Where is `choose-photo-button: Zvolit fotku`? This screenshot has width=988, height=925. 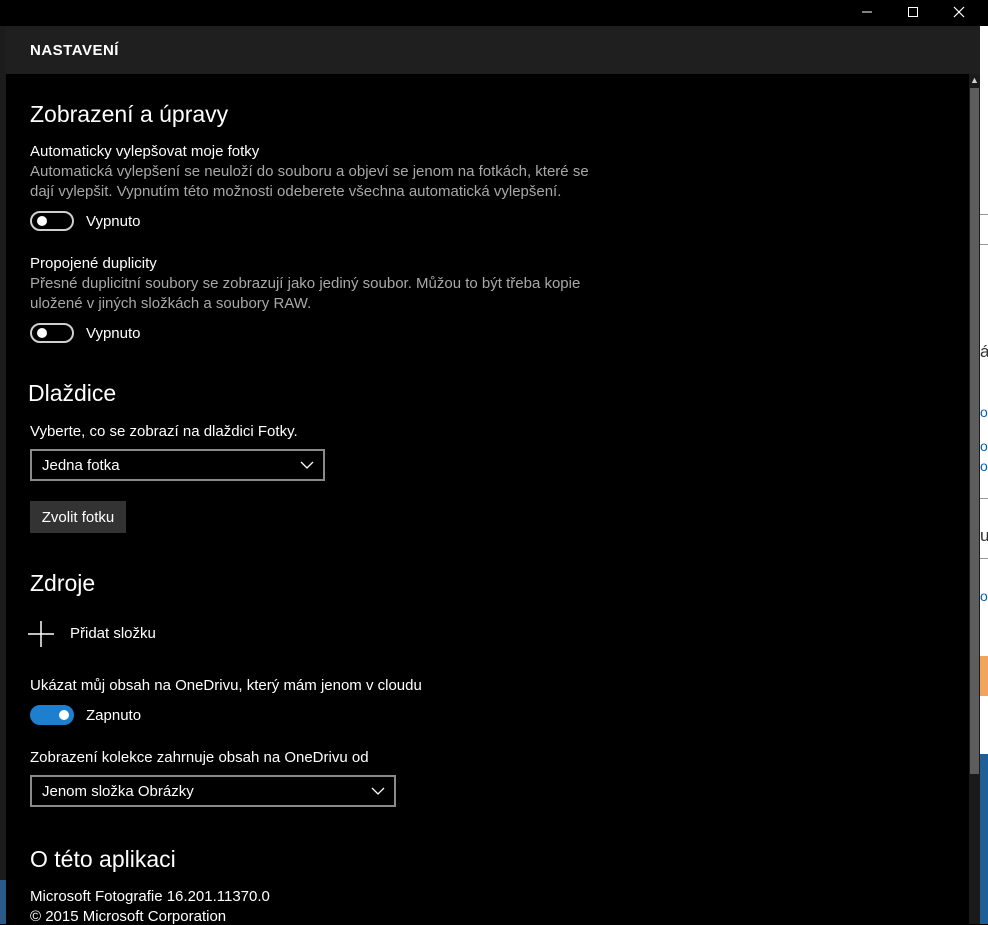 choose-photo-button: Zvolit fotku is located at coordinates (78, 517).